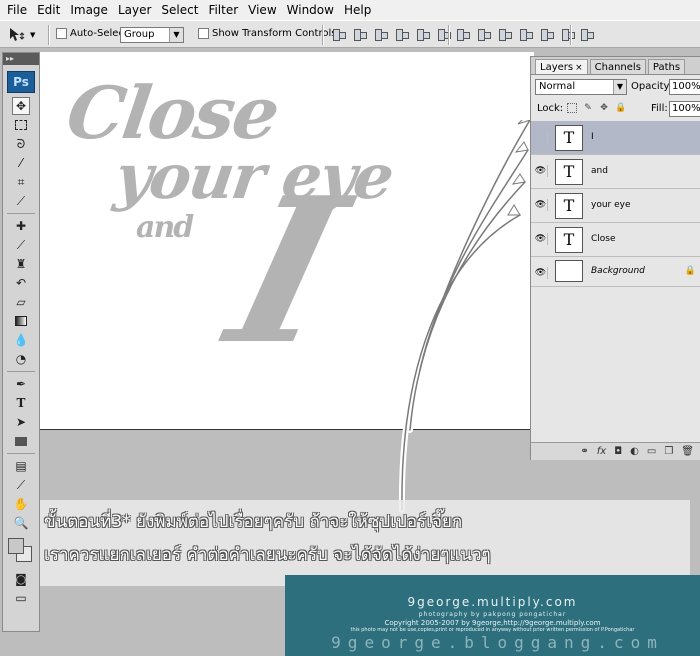 This screenshot has width=700, height=656. Describe the element at coordinates (179, 10) in the screenshot. I see `menu-select: Select` at that location.